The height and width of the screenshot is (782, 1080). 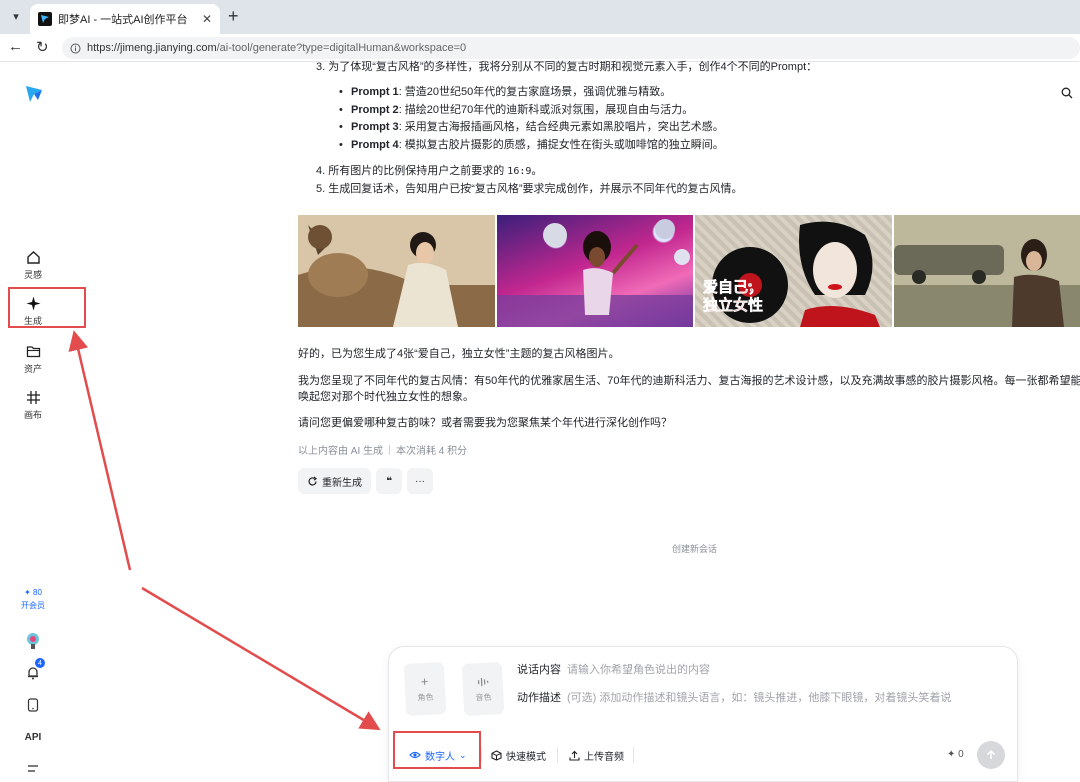 What do you see at coordinates (100, 450) in the screenshot?
I see `arrow-to-generate` at bounding box center [100, 450].